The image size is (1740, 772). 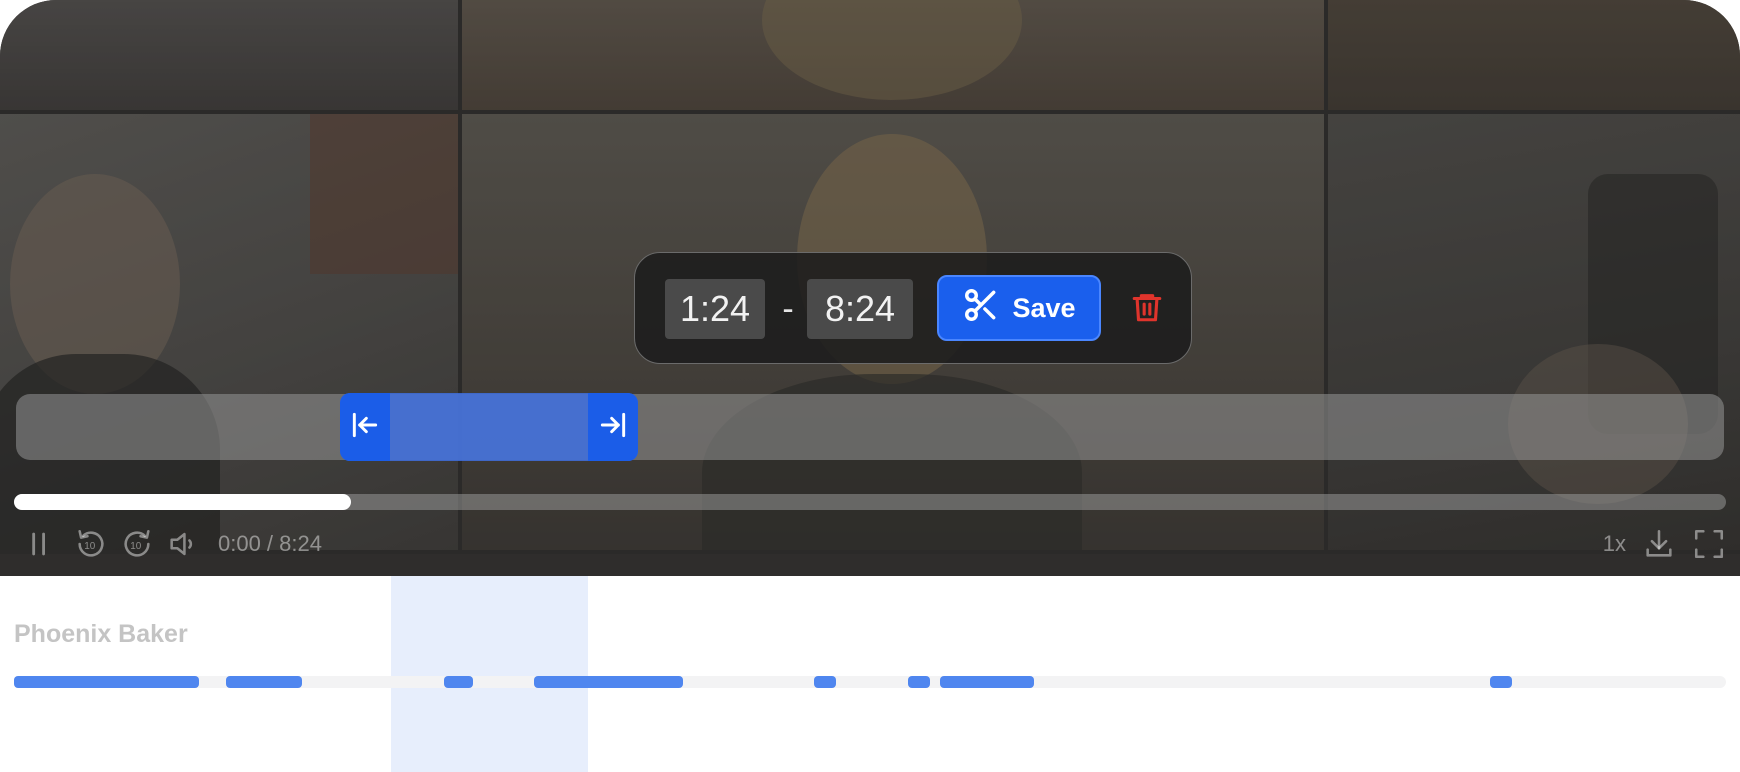 I want to click on speaker-name: Phoenix Baker, so click(x=101, y=634).